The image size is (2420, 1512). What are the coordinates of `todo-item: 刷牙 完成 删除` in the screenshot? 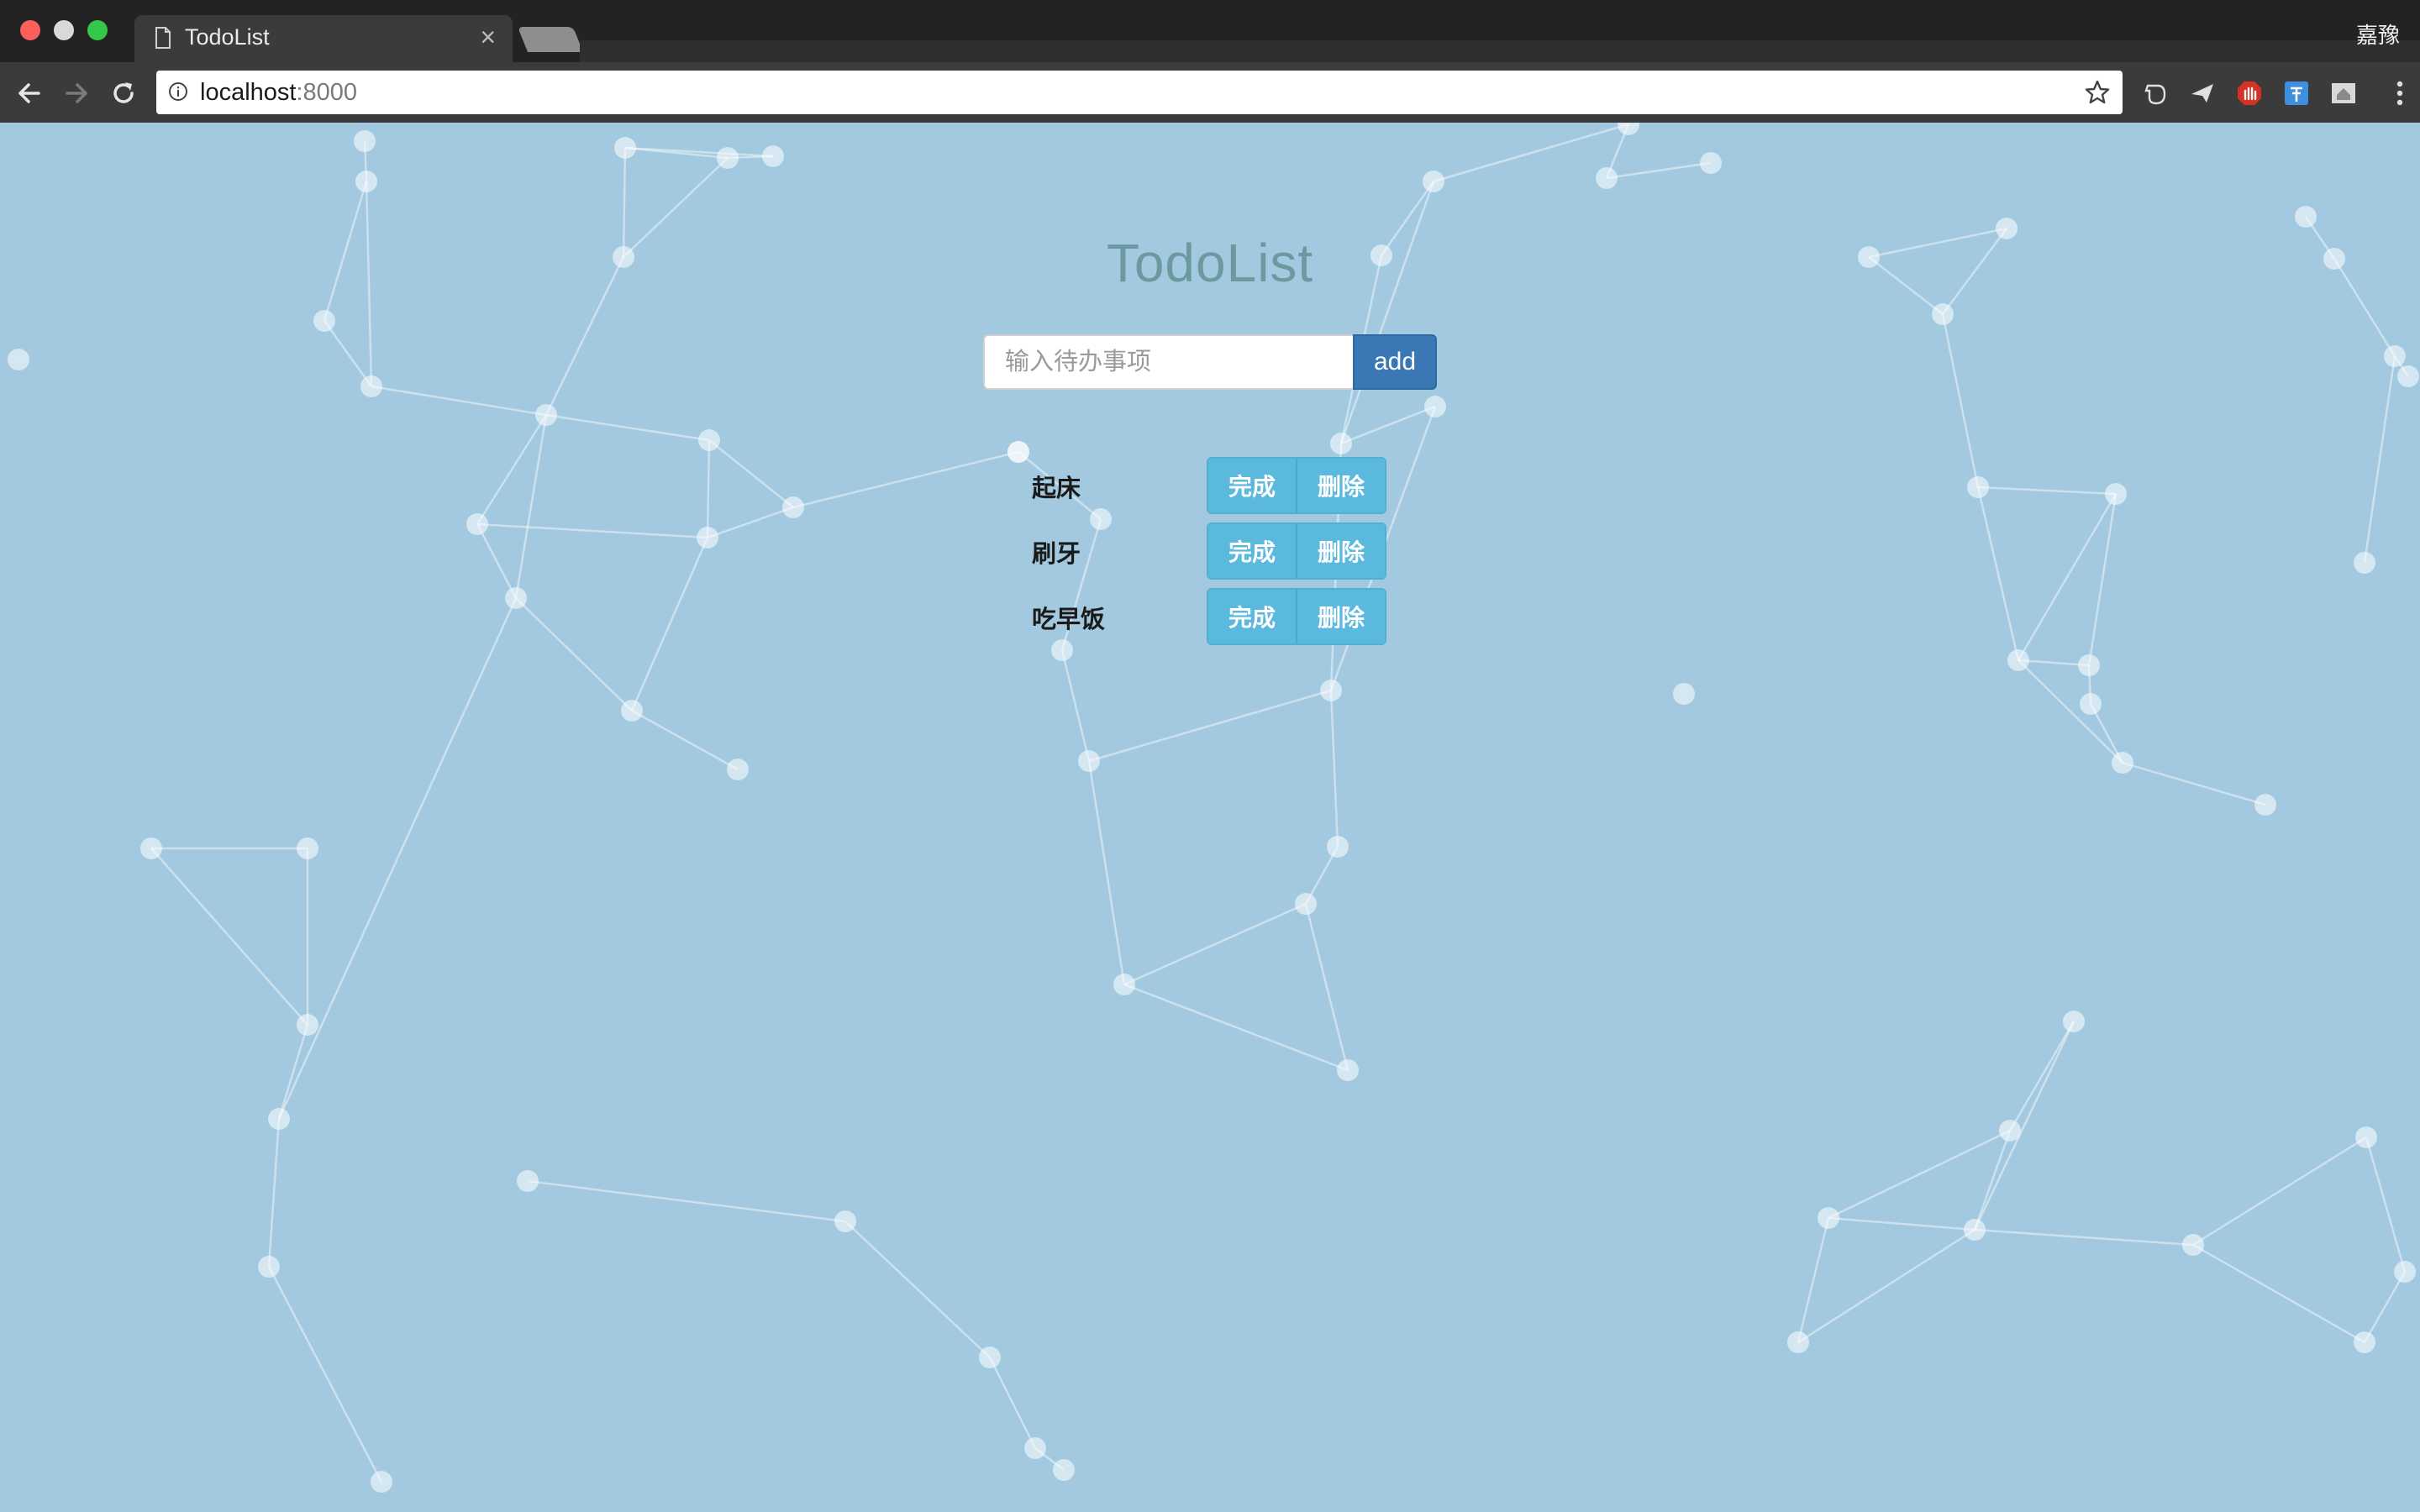 It's located at (1217, 555).